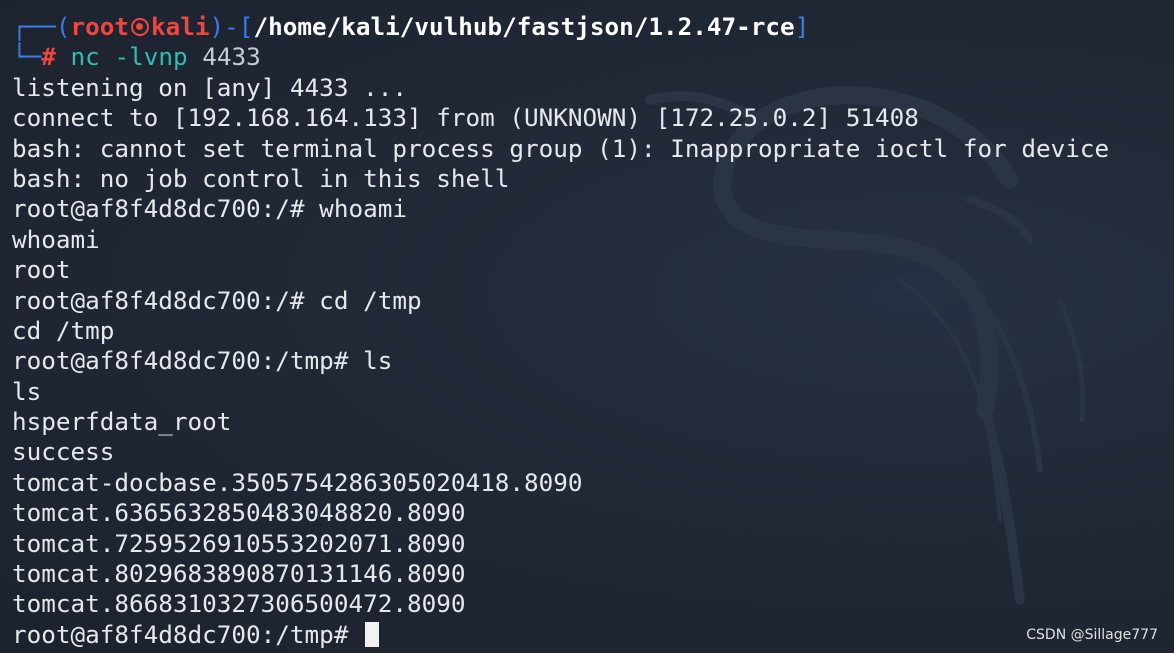 The image size is (1174, 653). I want to click on final-prompt-line: root@af8f4d8dc700:/tmp#, so click(593, 635).